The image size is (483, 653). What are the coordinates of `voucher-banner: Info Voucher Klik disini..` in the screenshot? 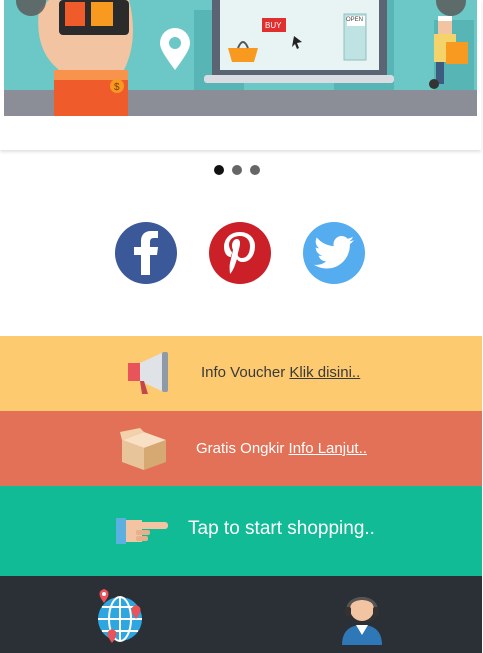 It's located at (241, 373).